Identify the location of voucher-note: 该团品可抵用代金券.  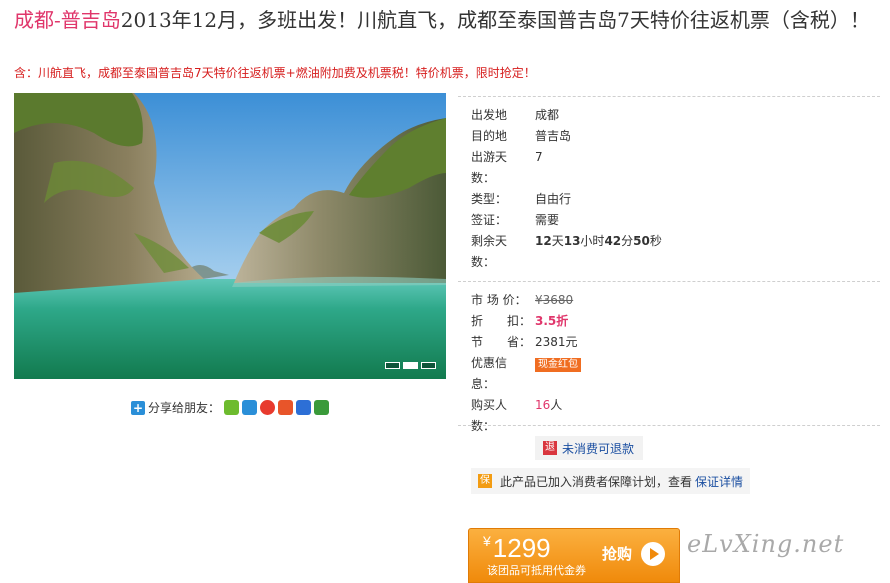
(536, 570).